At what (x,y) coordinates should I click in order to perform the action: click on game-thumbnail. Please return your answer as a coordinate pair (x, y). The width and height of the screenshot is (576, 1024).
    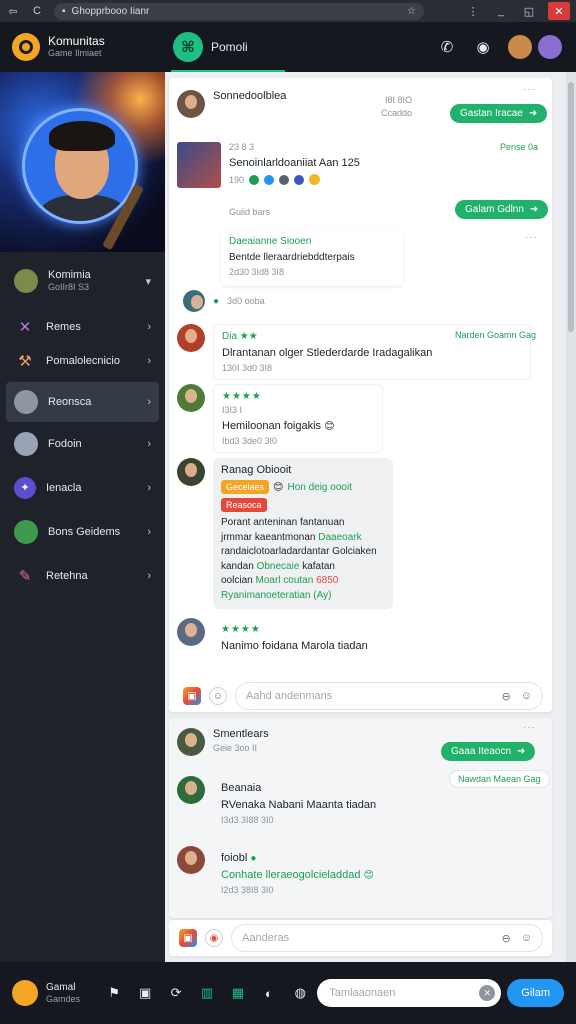
    Looking at the image, I should click on (199, 165).